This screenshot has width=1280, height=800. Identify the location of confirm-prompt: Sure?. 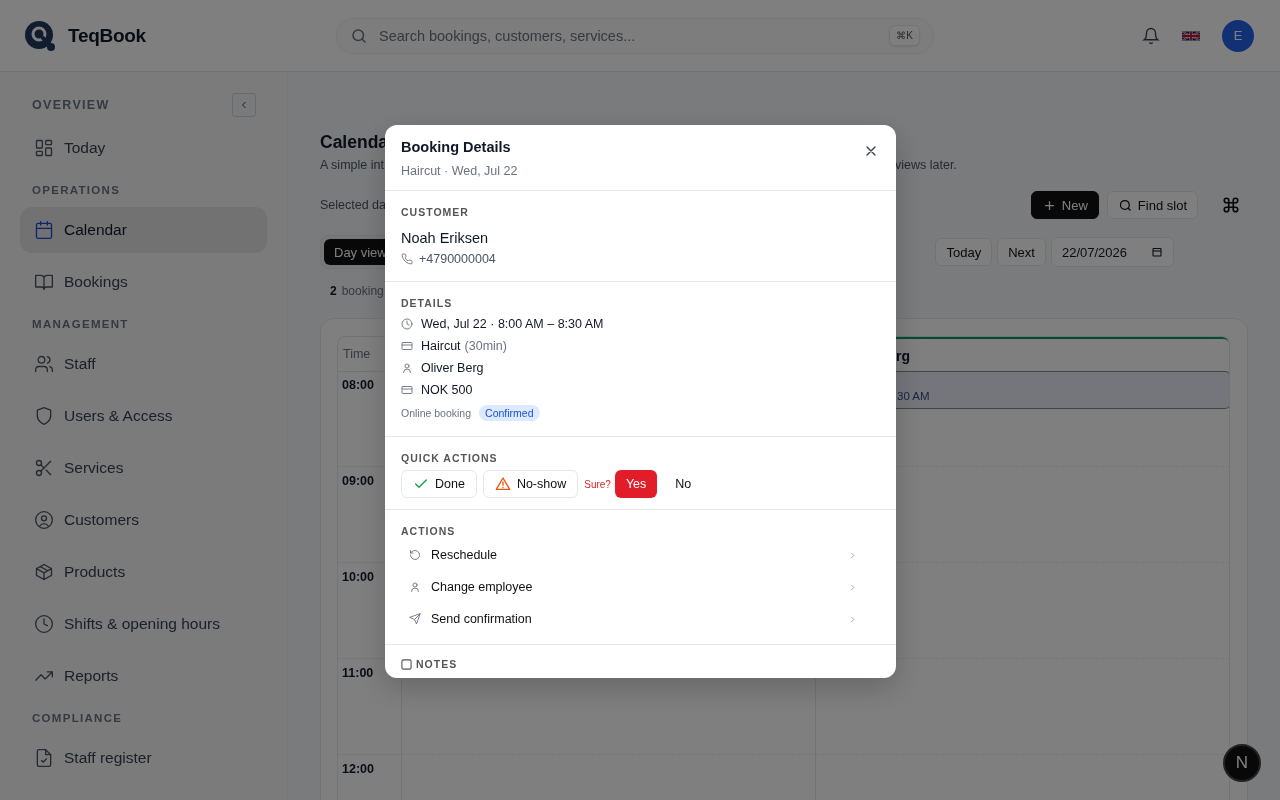
(597, 484).